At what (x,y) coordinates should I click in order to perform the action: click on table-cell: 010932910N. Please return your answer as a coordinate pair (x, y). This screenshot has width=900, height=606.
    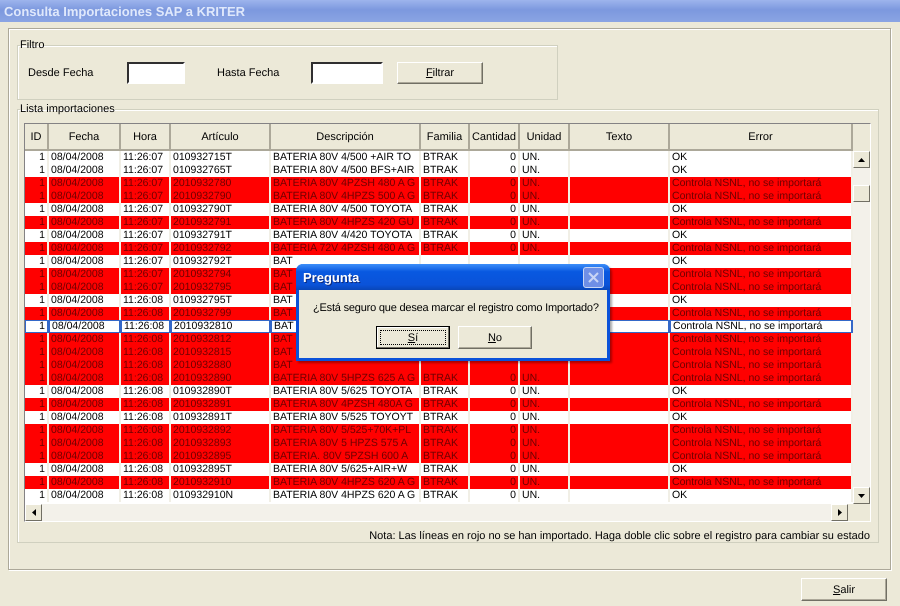
    Looking at the image, I should click on (221, 495).